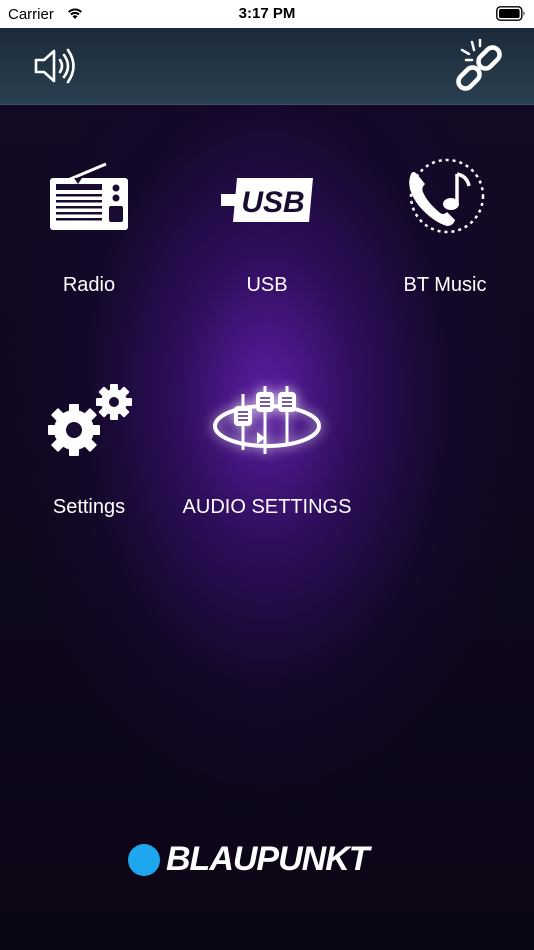  I want to click on radio-icon, so click(89, 196).